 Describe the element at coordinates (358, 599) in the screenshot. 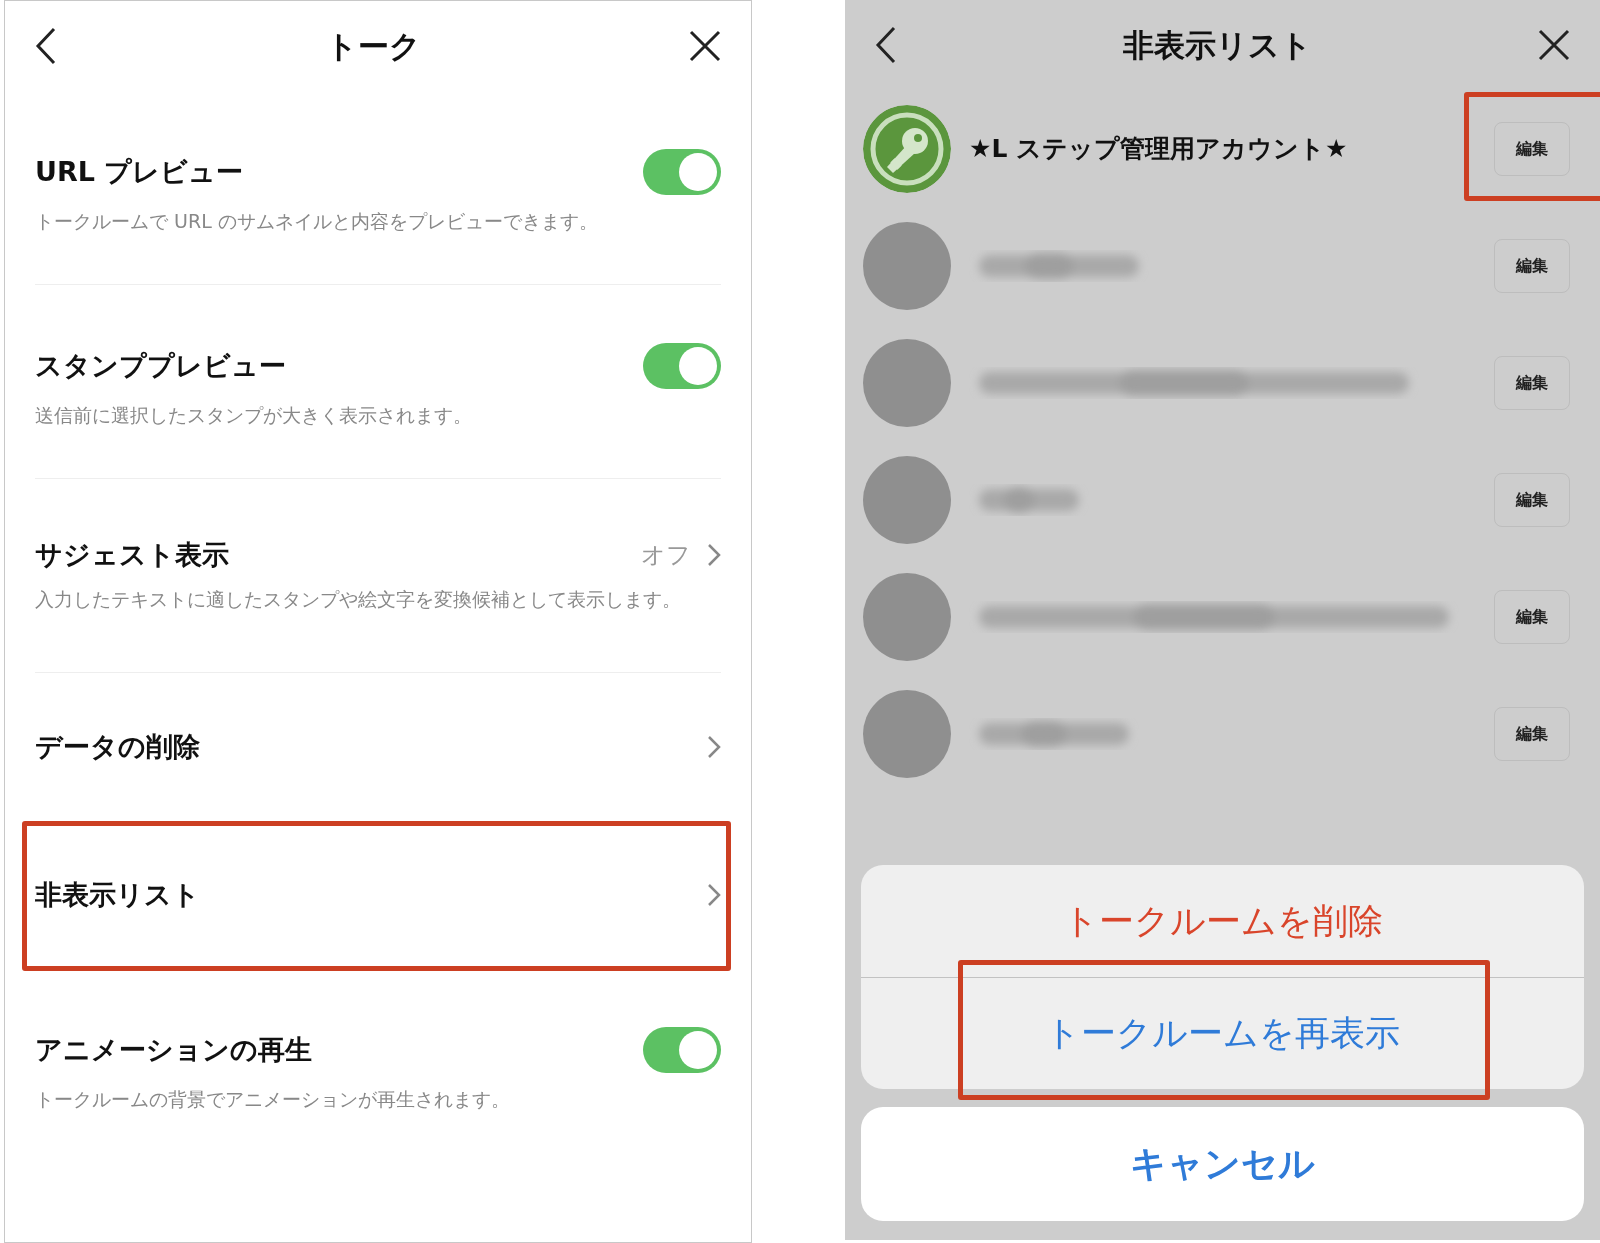

I see `setting-description: 入力したテキストに適したスタンプや絵文字を変換候補として表示します。` at that location.